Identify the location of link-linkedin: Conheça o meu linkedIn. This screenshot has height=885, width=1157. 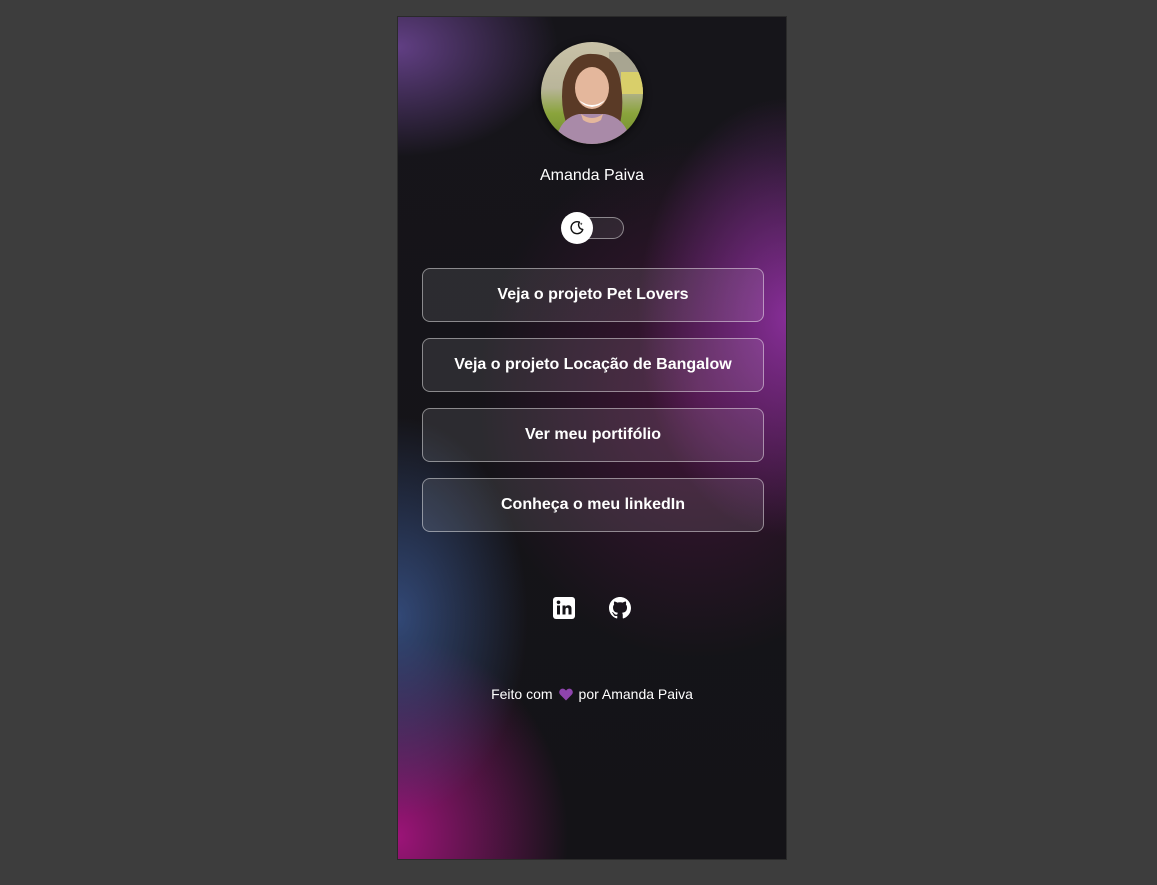
(593, 505).